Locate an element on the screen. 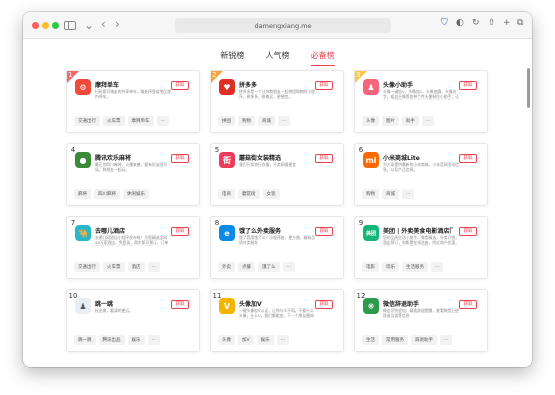 The image size is (555, 395). tag: 图片 is located at coordinates (390, 121).